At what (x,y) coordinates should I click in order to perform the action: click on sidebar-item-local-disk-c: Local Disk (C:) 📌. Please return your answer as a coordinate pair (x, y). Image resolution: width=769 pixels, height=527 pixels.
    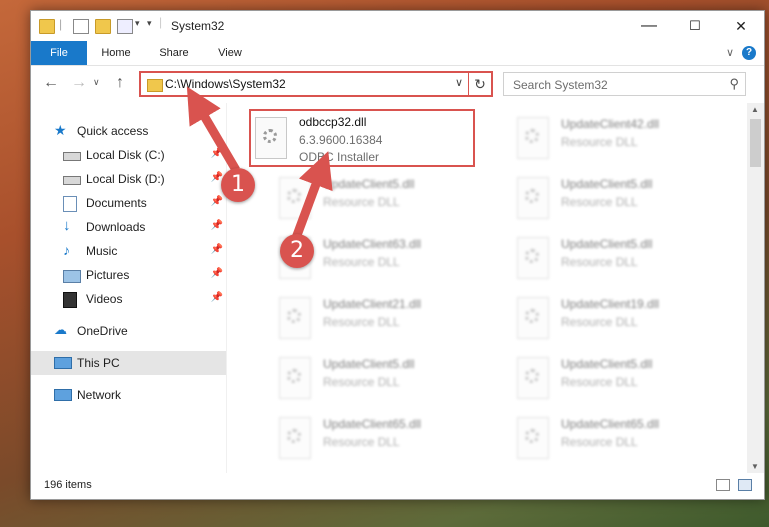
    Looking at the image, I should click on (128, 155).